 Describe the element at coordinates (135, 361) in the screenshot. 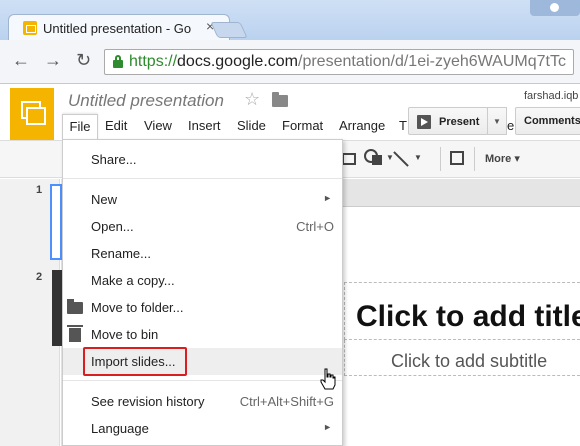

I see `import-slides-highlight` at that location.